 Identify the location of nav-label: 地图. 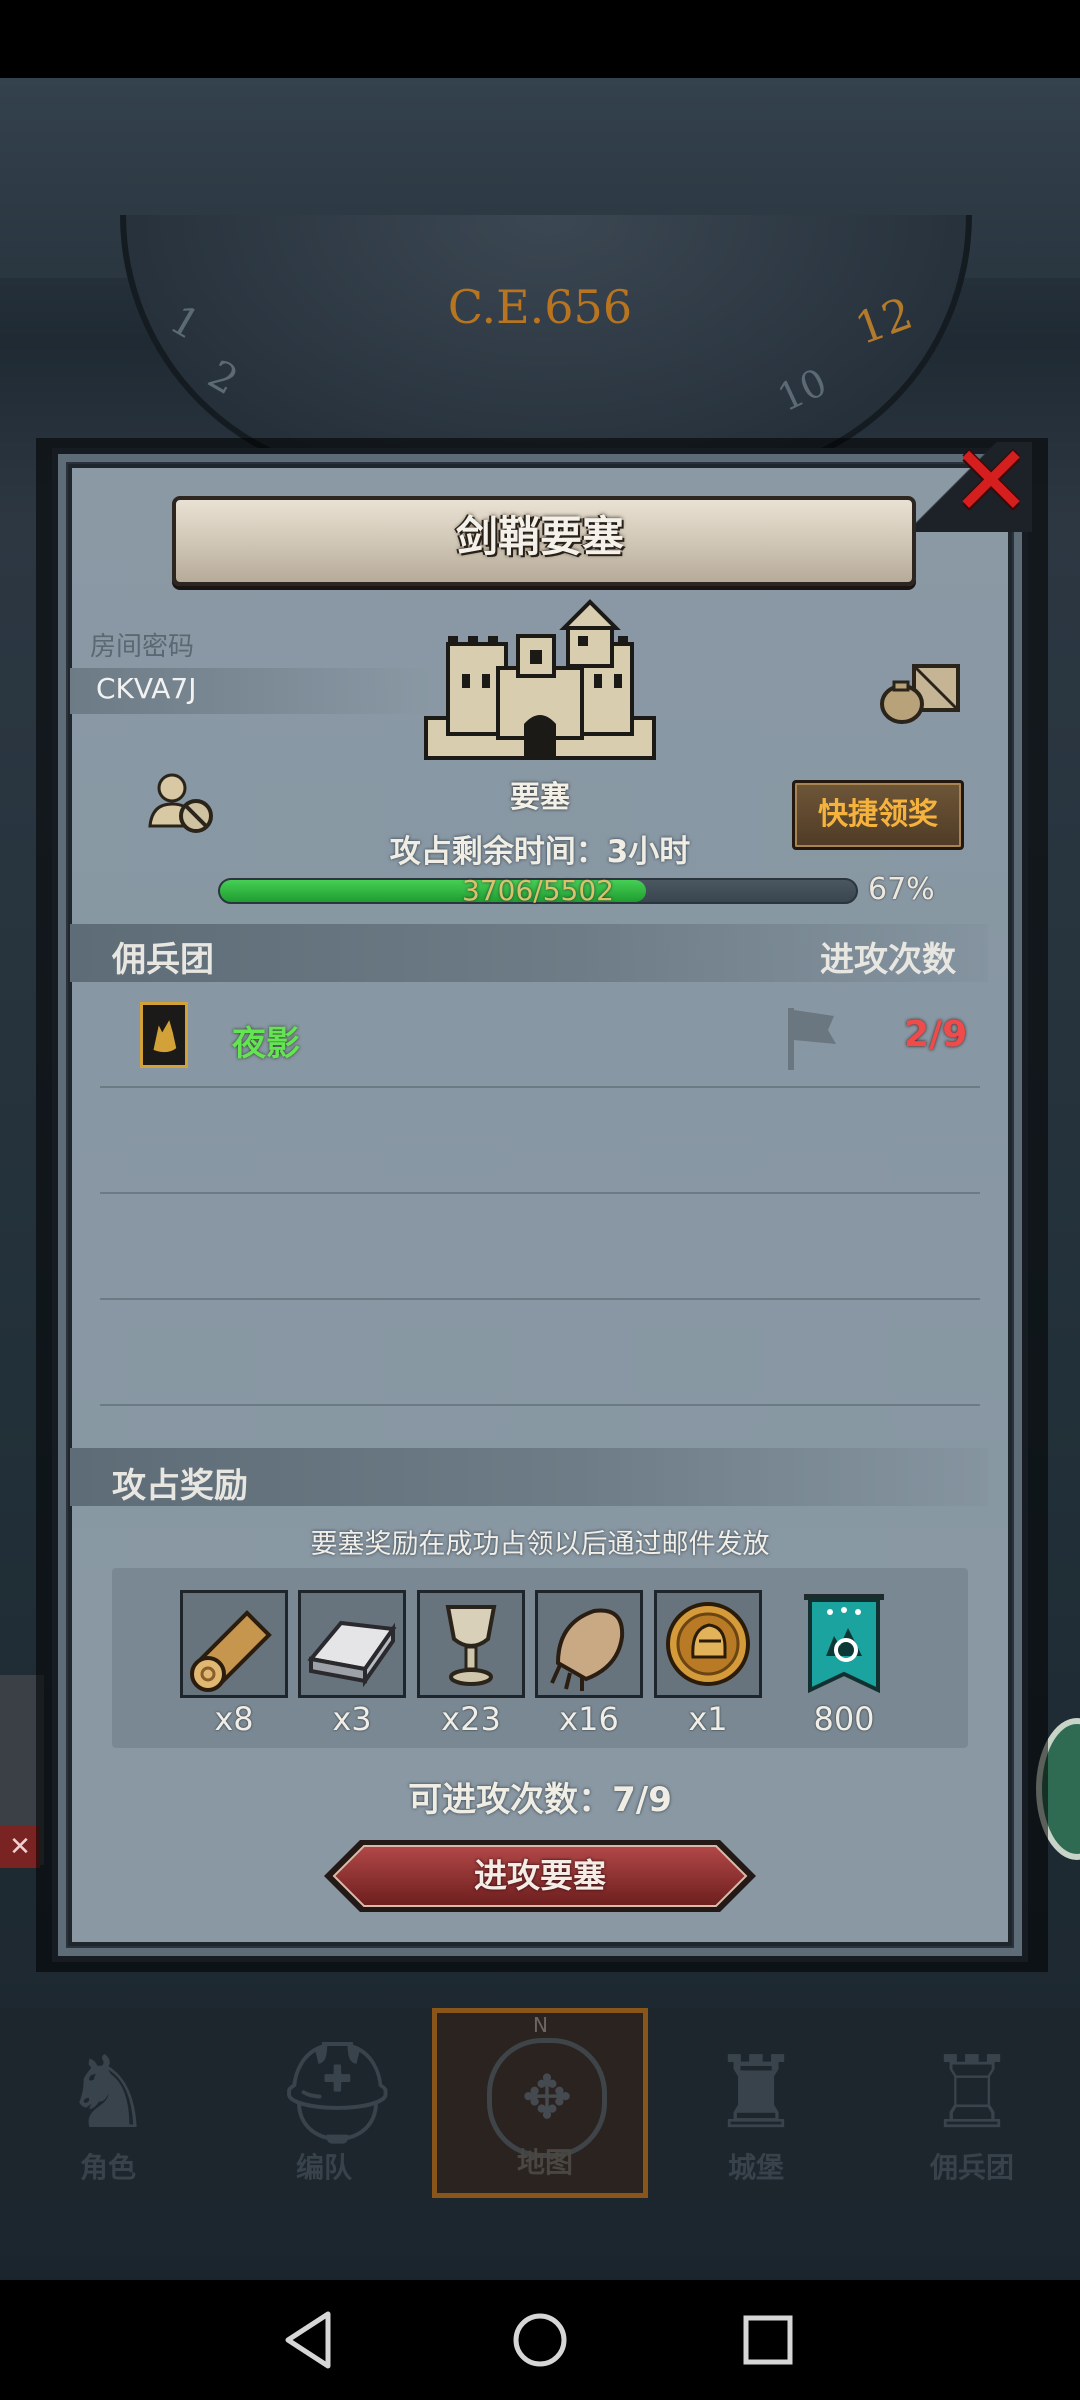
(544, 2162).